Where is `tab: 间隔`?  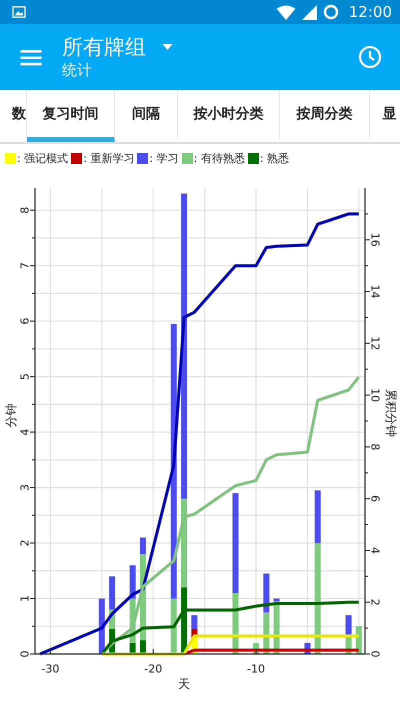
tab: 间隔 is located at coordinates (146, 116).